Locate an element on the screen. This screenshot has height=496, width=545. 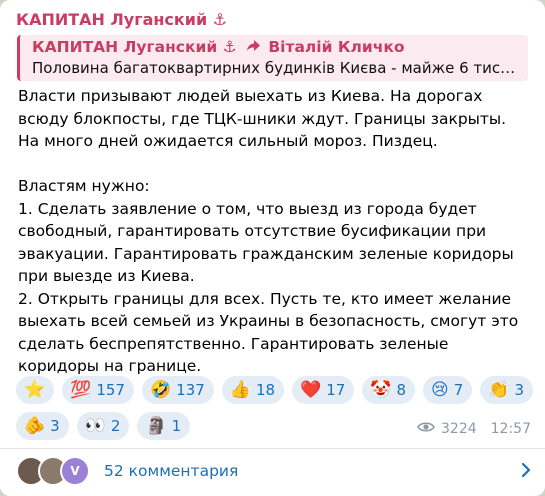
reaction-hundred: 💯 157 is located at coordinates (98, 390).